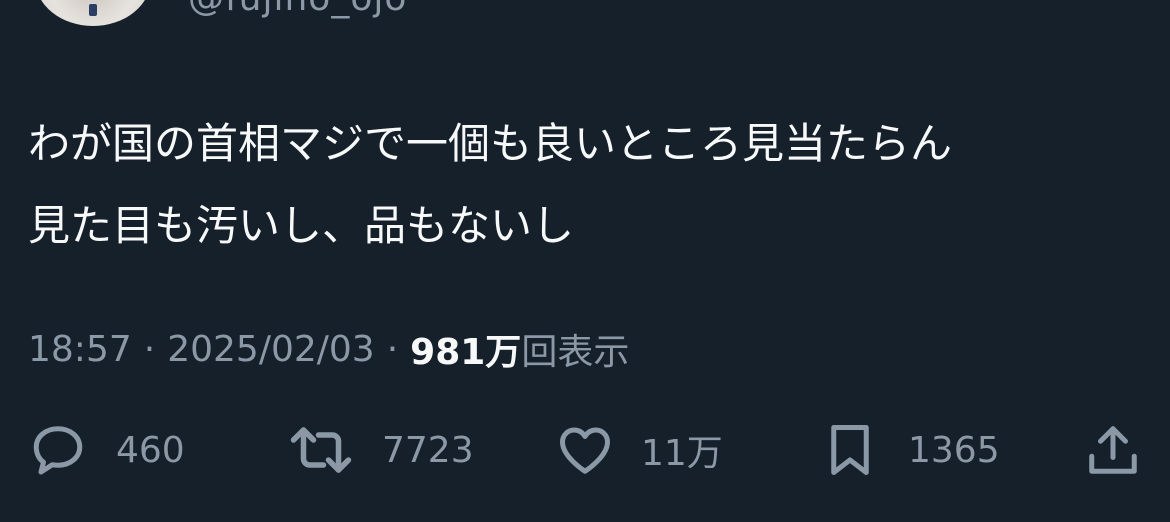 This screenshot has width=1170, height=522. I want to click on bookmark-icon, so click(850, 450).